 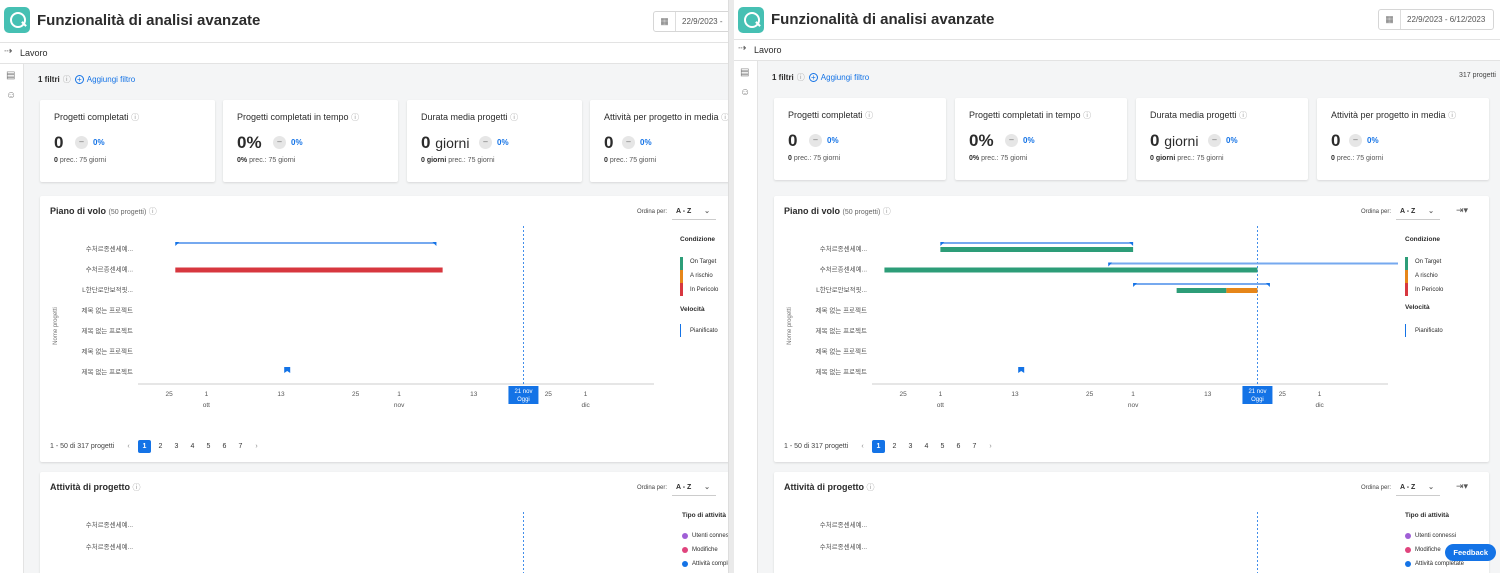 I want to click on kpi-value: 0, so click(x=1336, y=140).